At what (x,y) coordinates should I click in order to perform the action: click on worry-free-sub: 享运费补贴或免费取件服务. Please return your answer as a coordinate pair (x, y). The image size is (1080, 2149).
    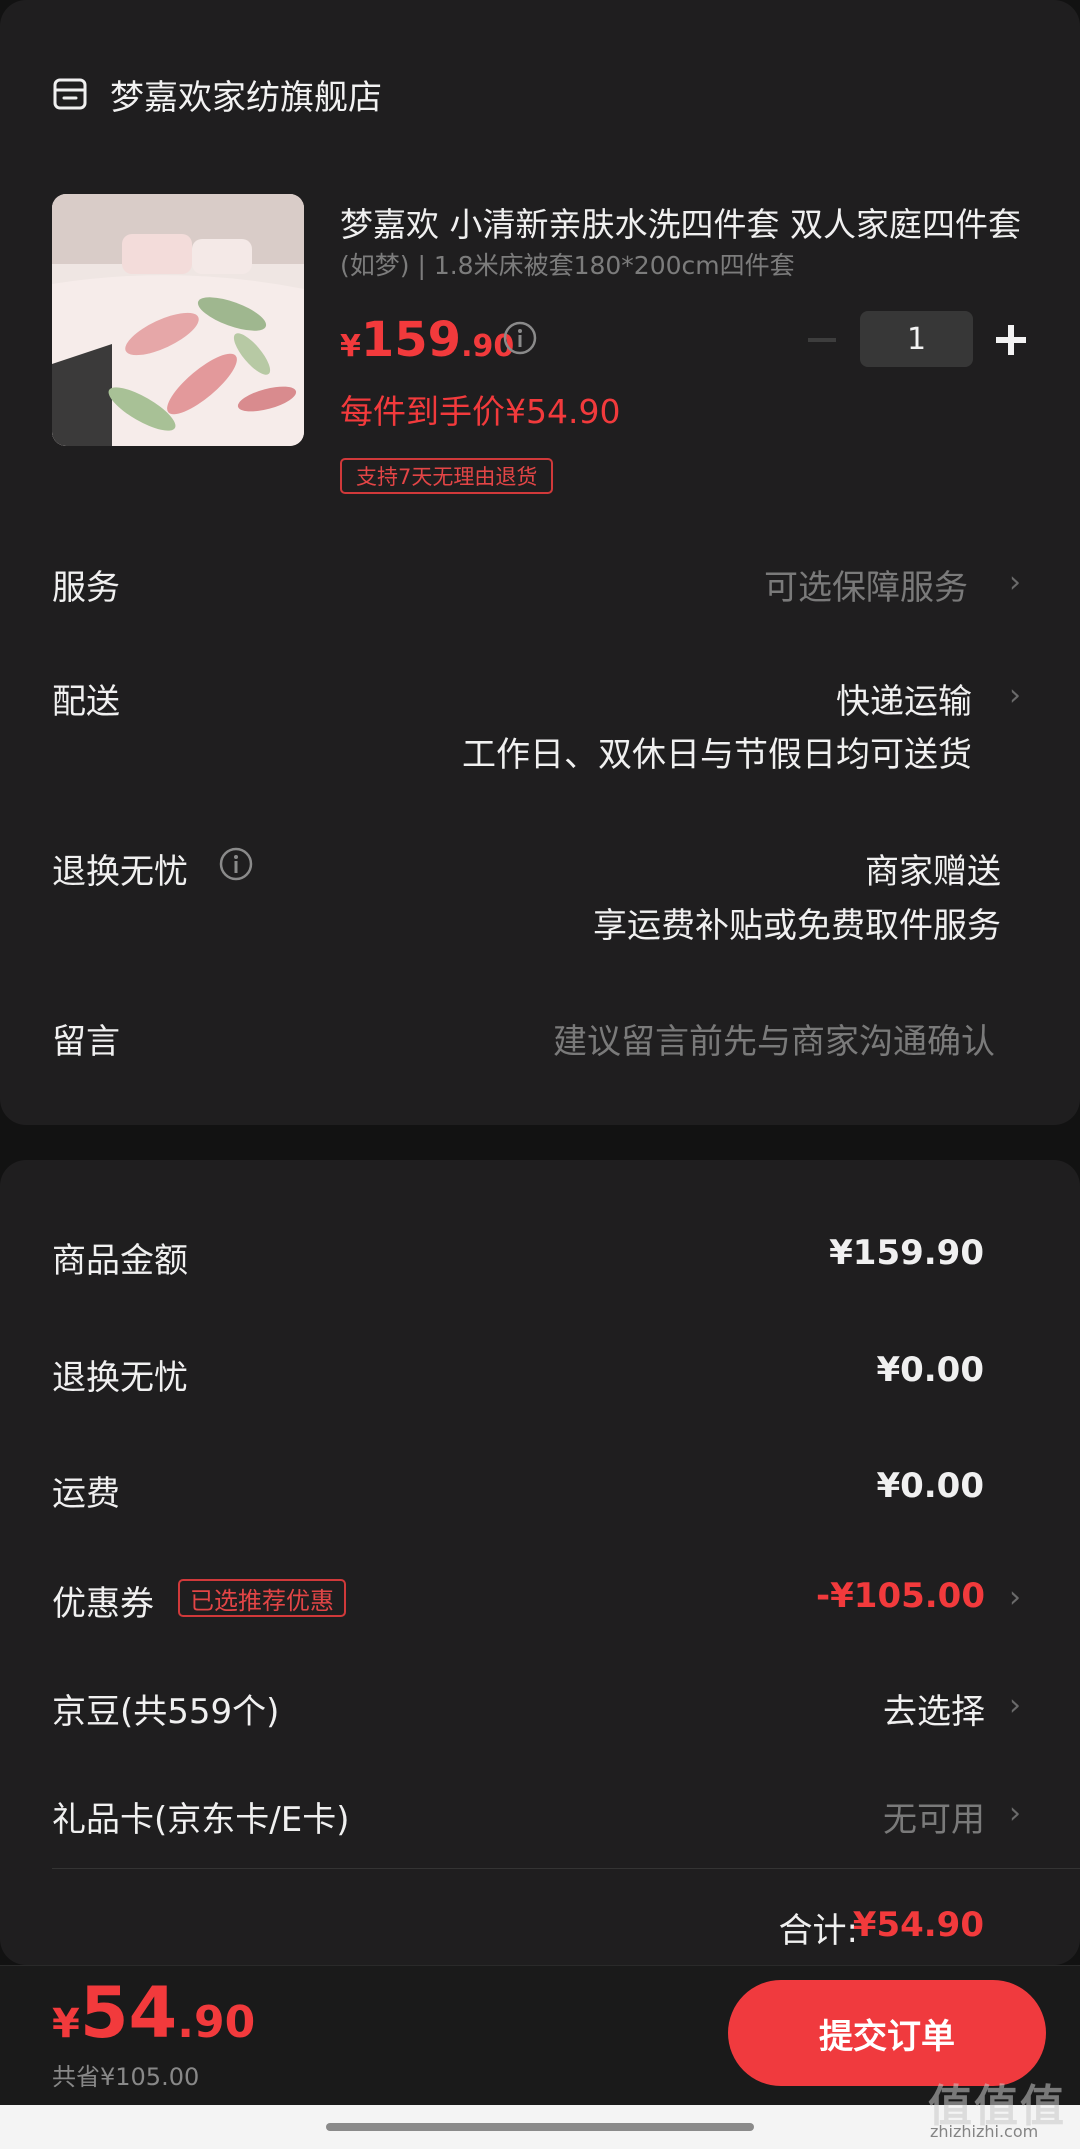
    Looking at the image, I should click on (797, 926).